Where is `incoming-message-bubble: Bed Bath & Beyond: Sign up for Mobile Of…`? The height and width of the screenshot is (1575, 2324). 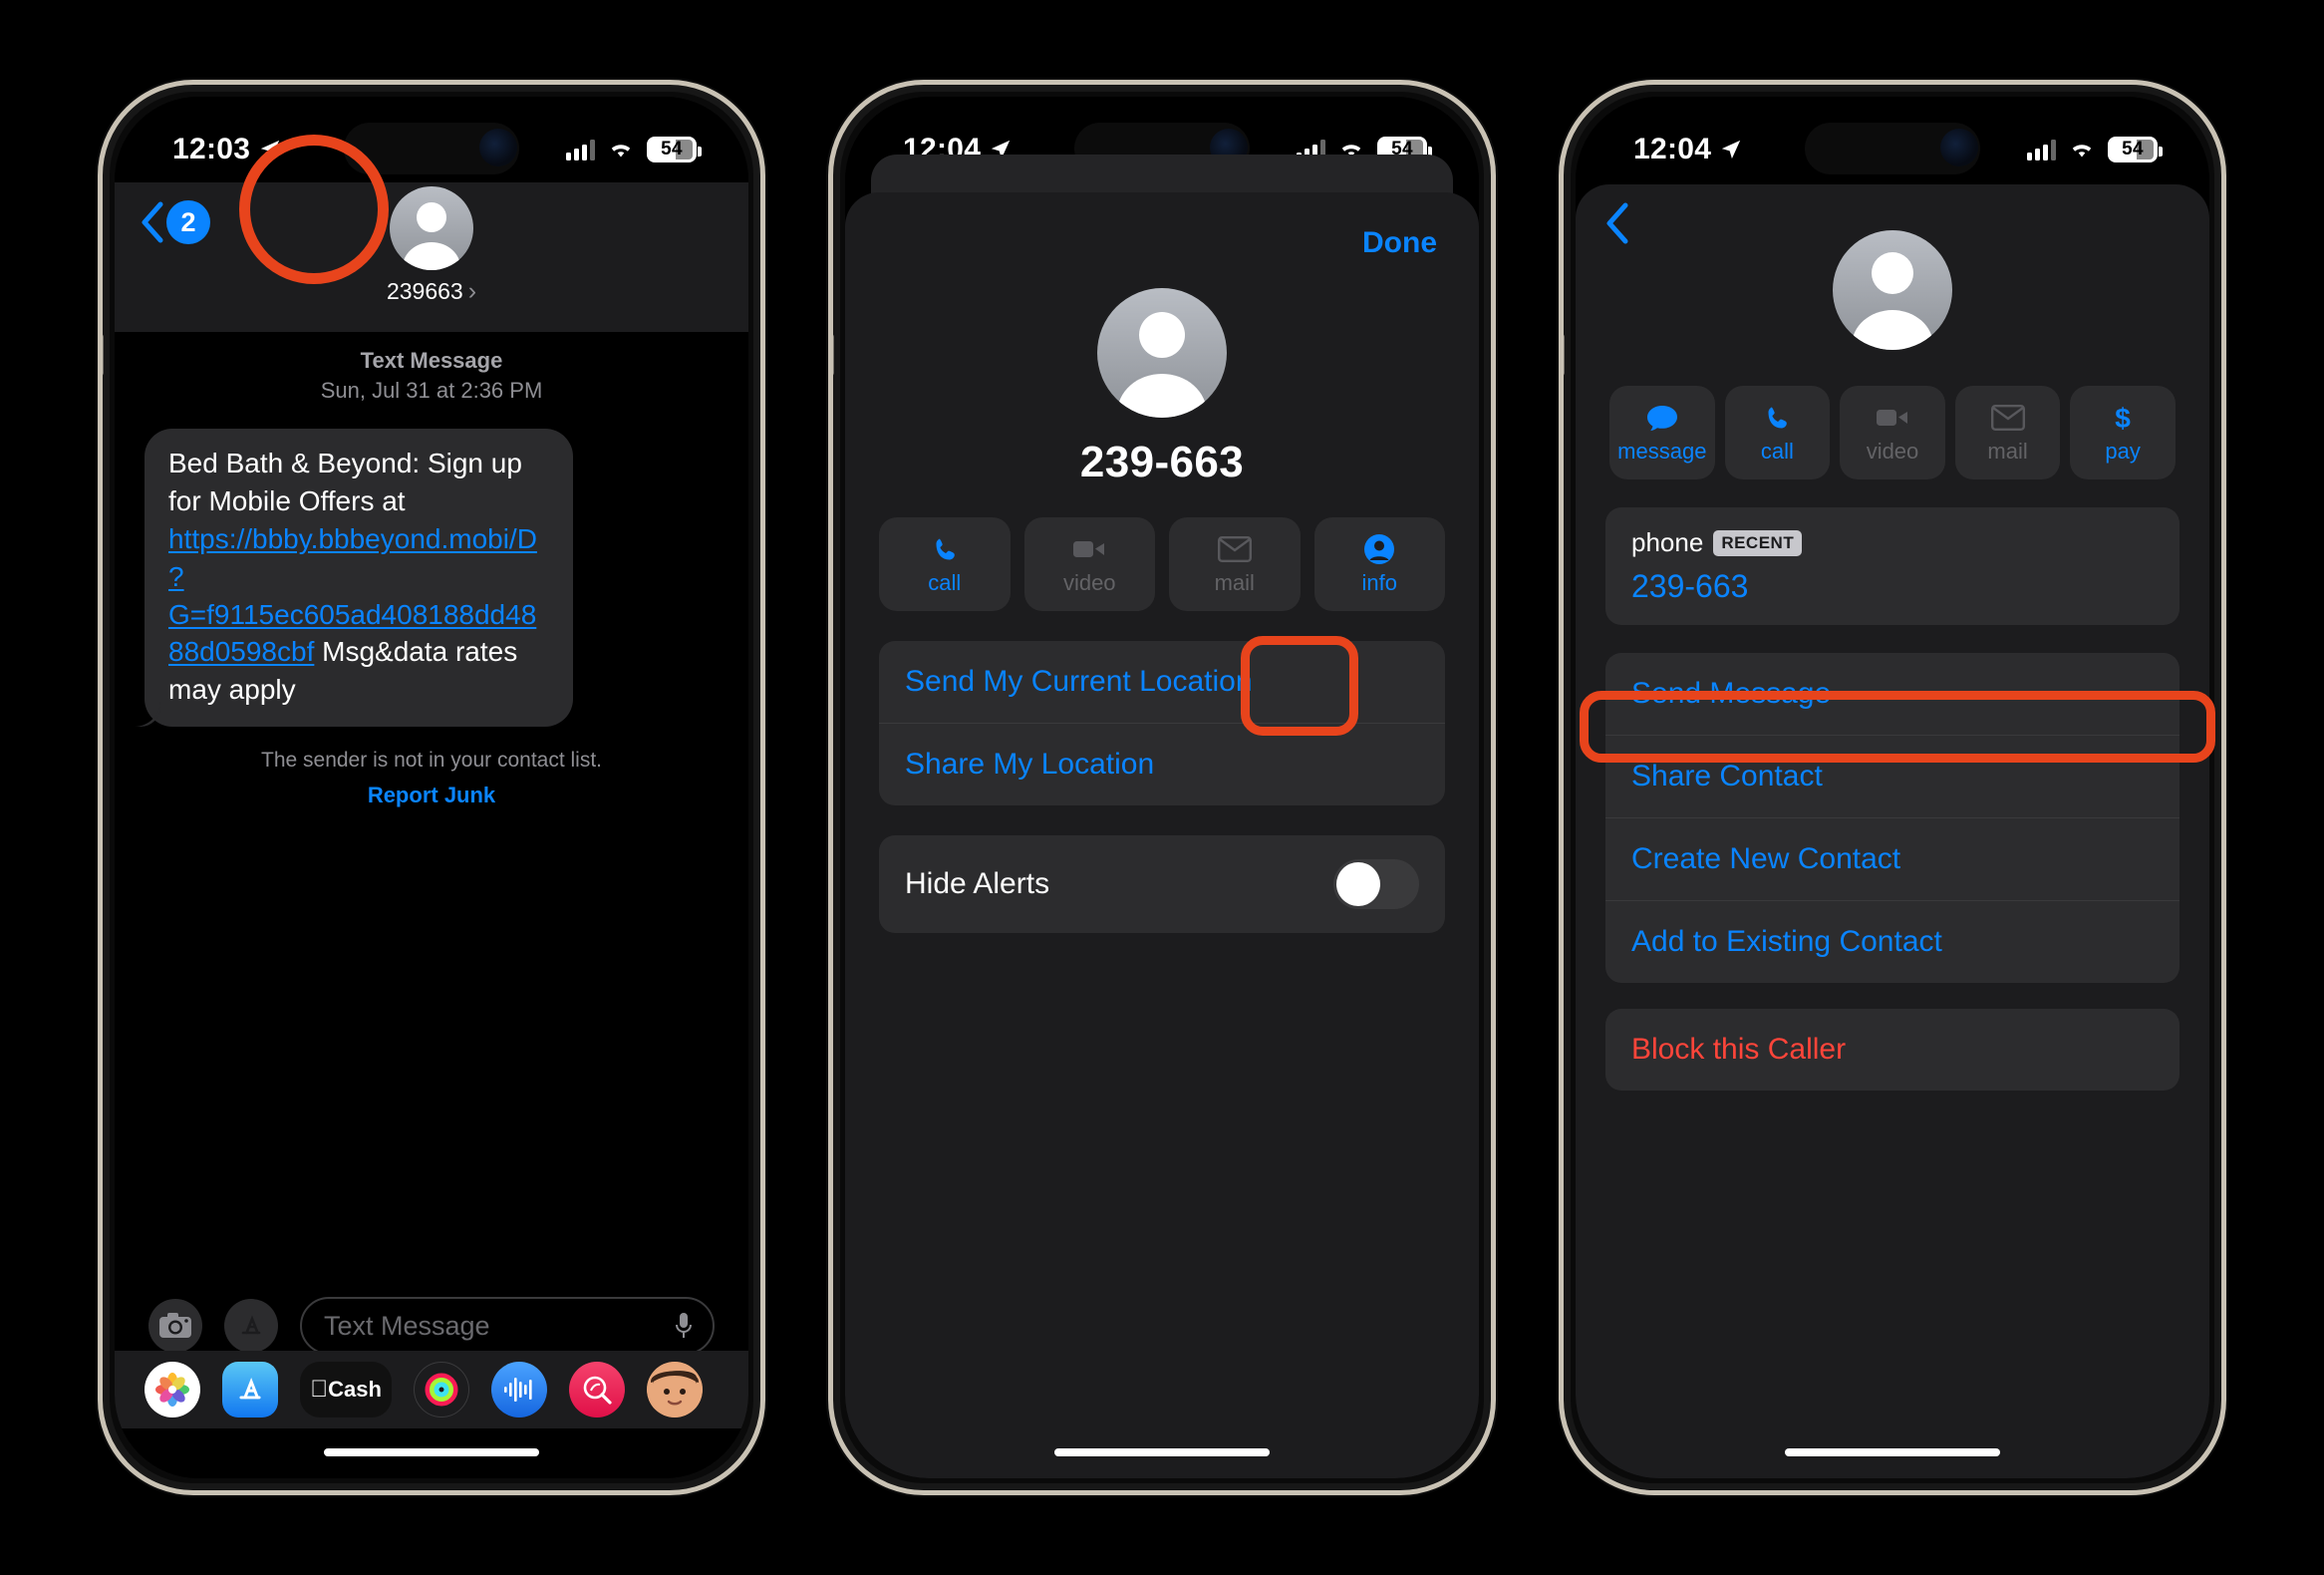
incoming-message-bubble: Bed Bath & Beyond: Sign up for Mobile Of… is located at coordinates (359, 578).